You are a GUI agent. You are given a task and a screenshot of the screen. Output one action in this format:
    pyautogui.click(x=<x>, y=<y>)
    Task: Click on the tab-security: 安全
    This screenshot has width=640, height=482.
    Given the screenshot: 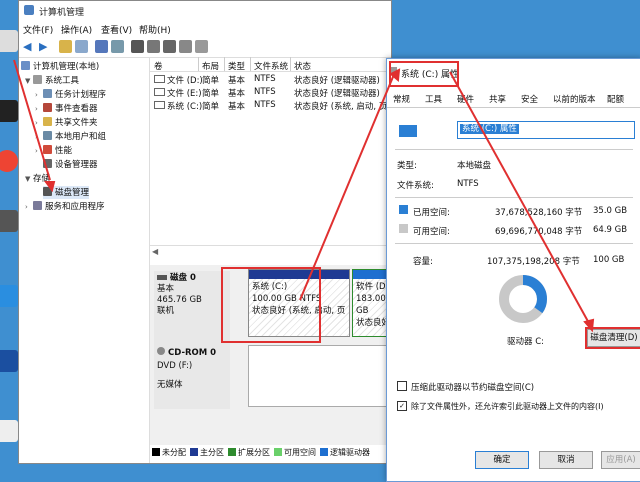 What is the action you would take?
    pyautogui.click(x=529, y=99)
    